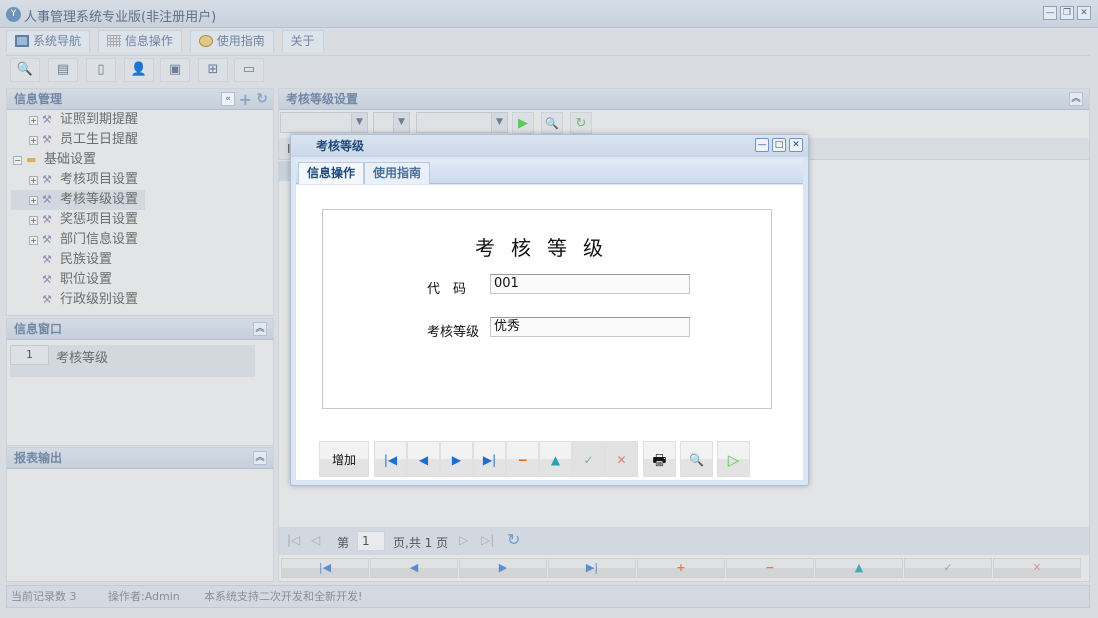 This screenshot has width=1098, height=618. What do you see at coordinates (503, 568) in the screenshot?
I see `next-record-button: ▶` at bounding box center [503, 568].